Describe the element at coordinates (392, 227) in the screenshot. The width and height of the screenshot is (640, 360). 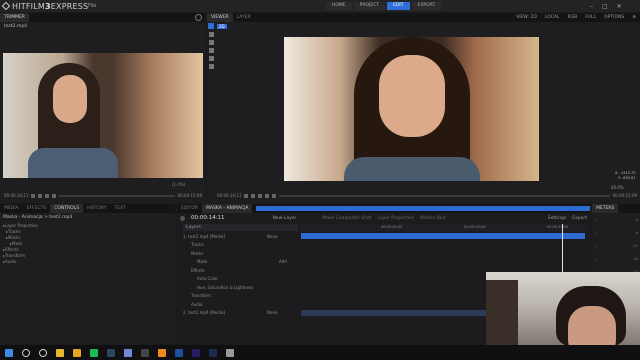
I see `ruler-mark: 00:00:05;00` at that location.